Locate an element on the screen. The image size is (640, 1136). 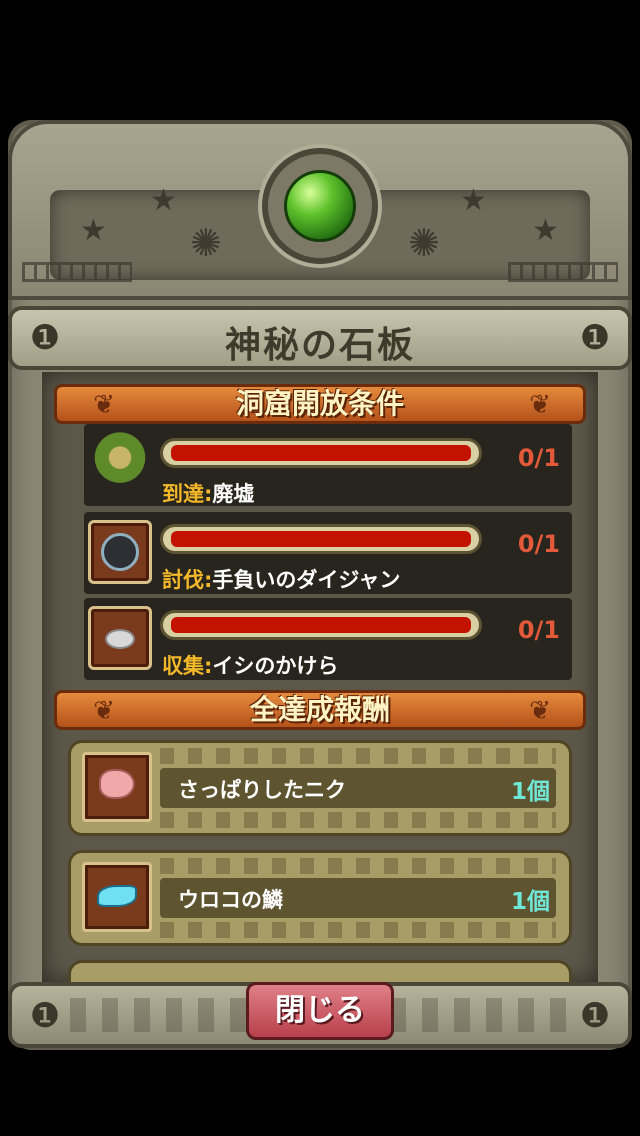
meat-icon is located at coordinates (117, 787).